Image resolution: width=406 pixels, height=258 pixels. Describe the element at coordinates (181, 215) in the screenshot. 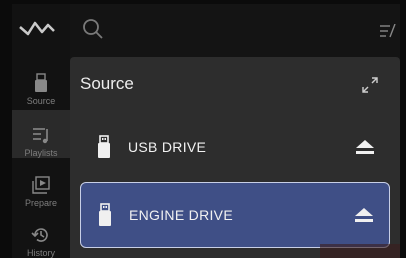

I see `source-label: ENGINE DRIVE` at that location.